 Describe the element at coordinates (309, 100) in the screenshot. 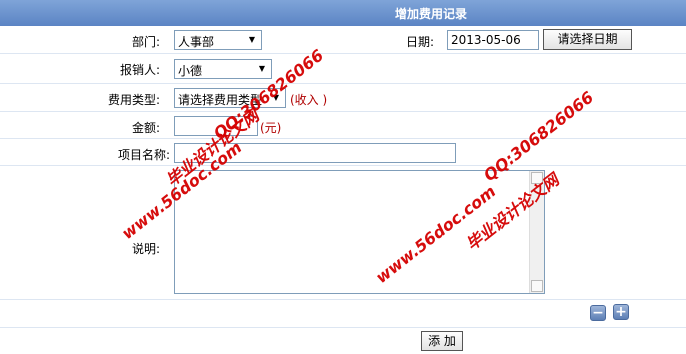

I see `expense-type-hint: (收入 )` at that location.